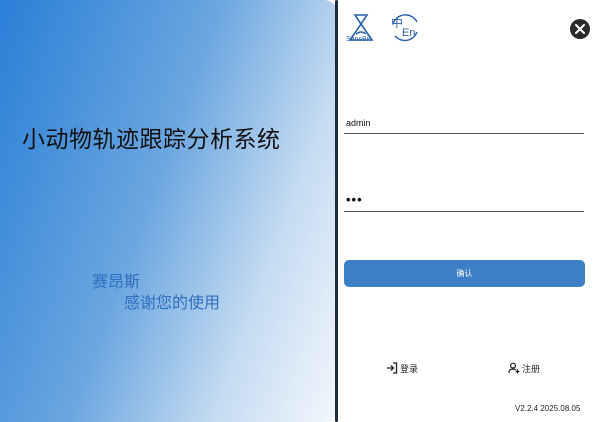  I want to click on language-en-label: En, so click(408, 33).